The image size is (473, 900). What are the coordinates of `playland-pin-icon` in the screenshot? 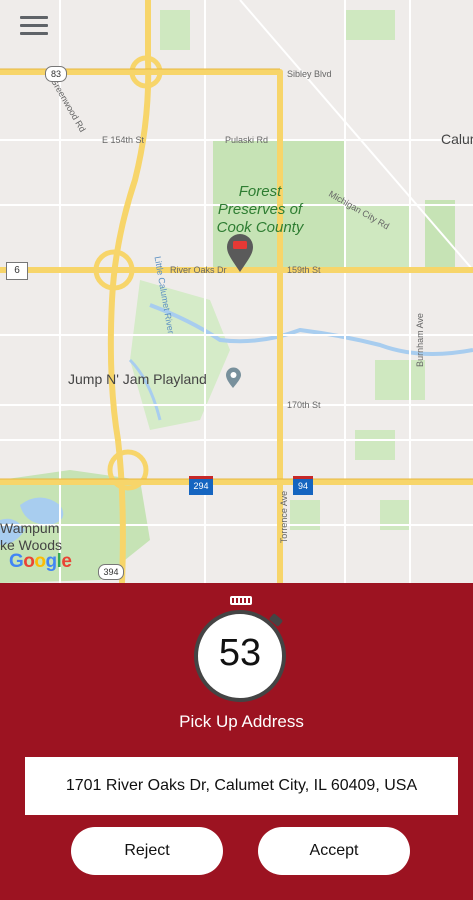 It's located at (233, 377).